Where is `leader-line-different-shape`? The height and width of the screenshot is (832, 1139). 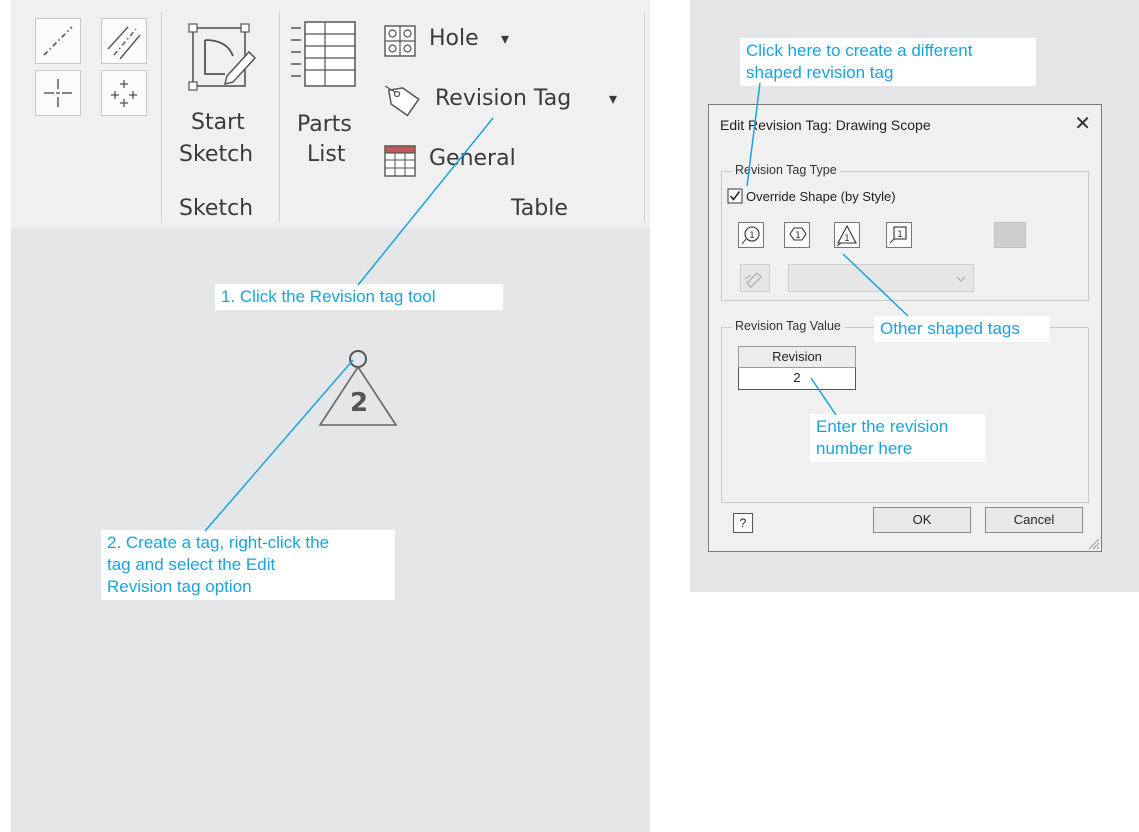 leader-line-different-shape is located at coordinates (753, 134).